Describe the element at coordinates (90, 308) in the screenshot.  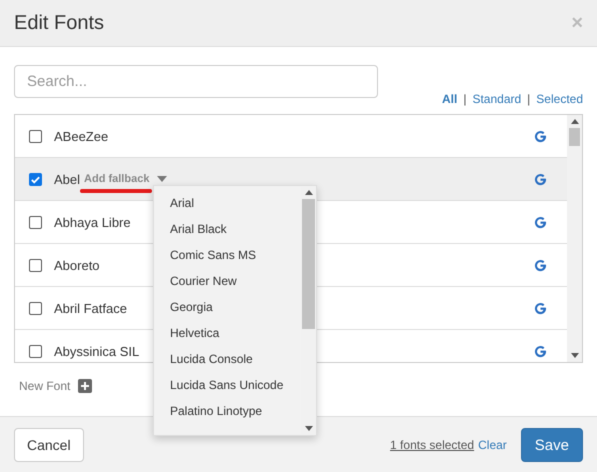
I see `font-name: Abril Fatface` at that location.